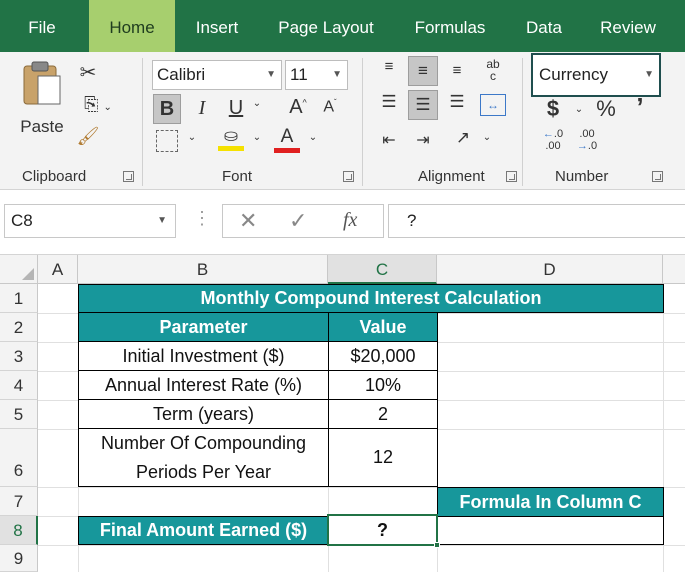 The width and height of the screenshot is (685, 572). Describe the element at coordinates (348, 176) in the screenshot. I see `font-launcher` at that location.